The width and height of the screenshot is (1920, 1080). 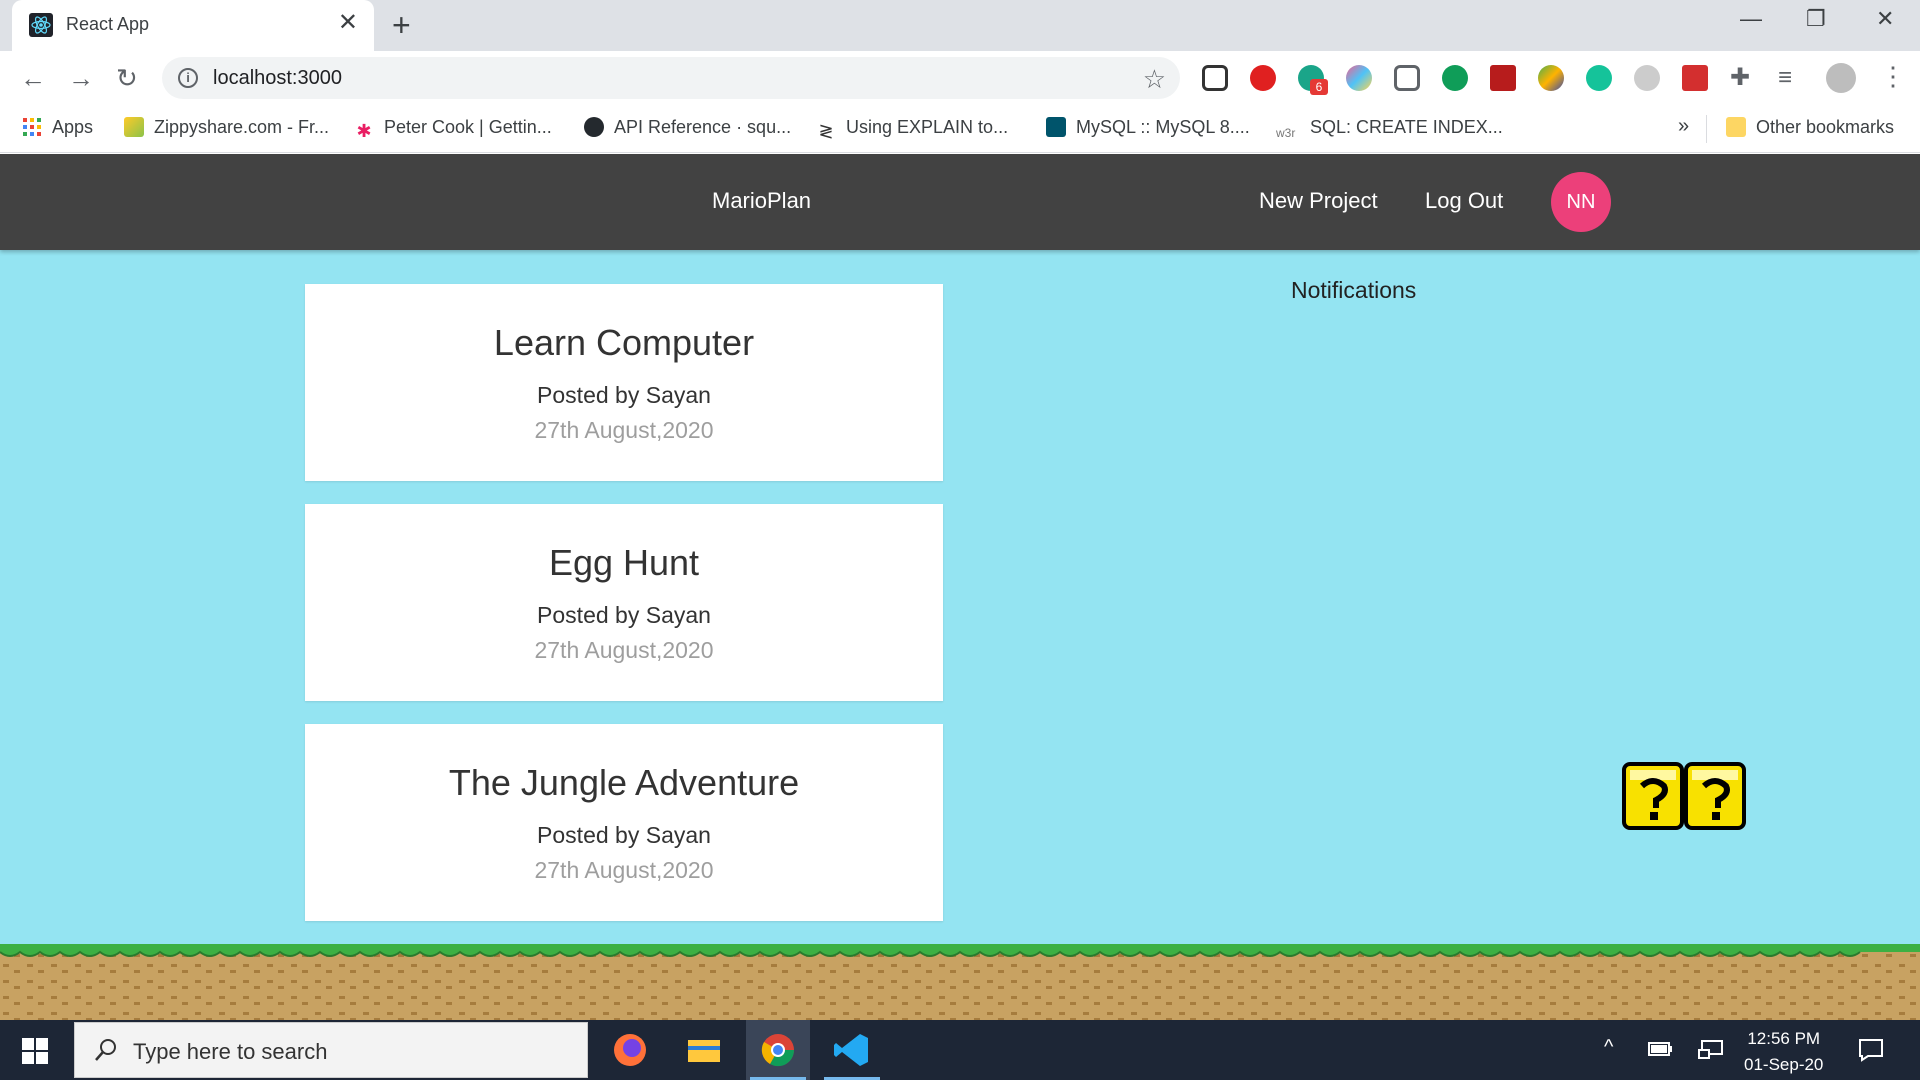 What do you see at coordinates (624, 782) in the screenshot?
I see `project-title: The Jungle Adventure` at bounding box center [624, 782].